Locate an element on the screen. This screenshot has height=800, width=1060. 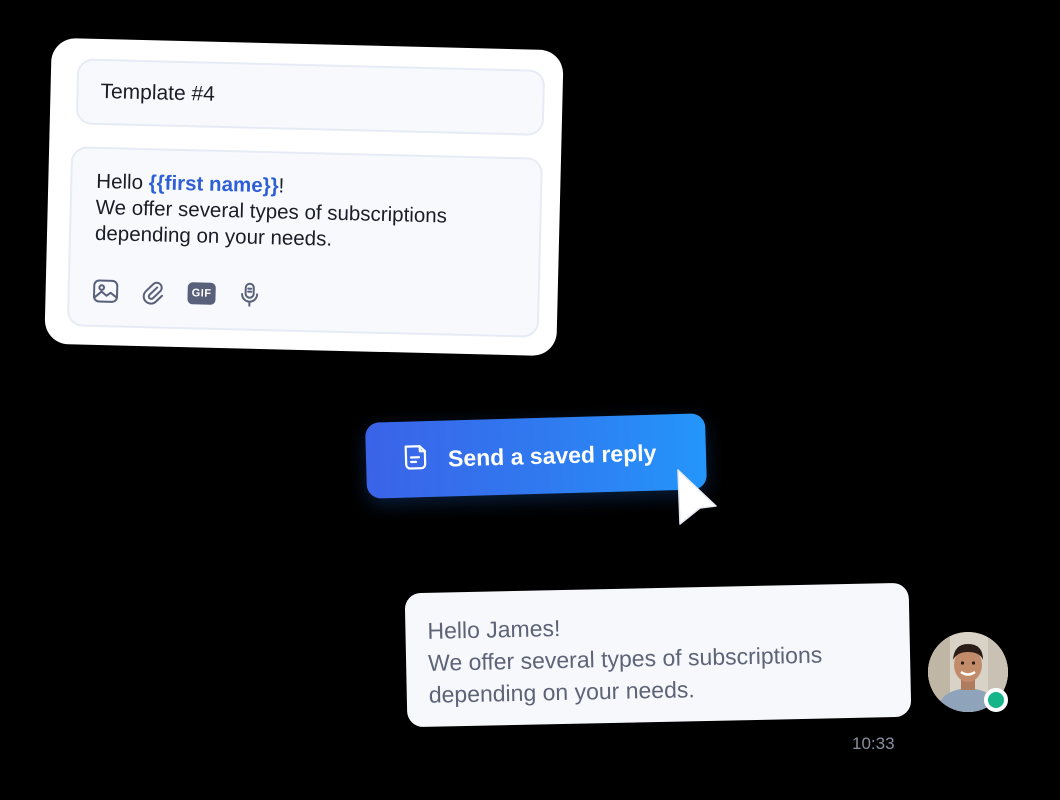
gif-badge-label: GIF is located at coordinates (201, 293).